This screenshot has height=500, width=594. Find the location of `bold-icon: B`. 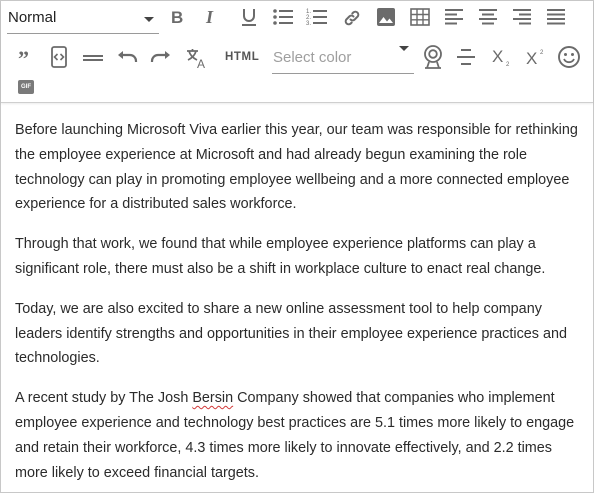

bold-icon: B is located at coordinates (177, 17).